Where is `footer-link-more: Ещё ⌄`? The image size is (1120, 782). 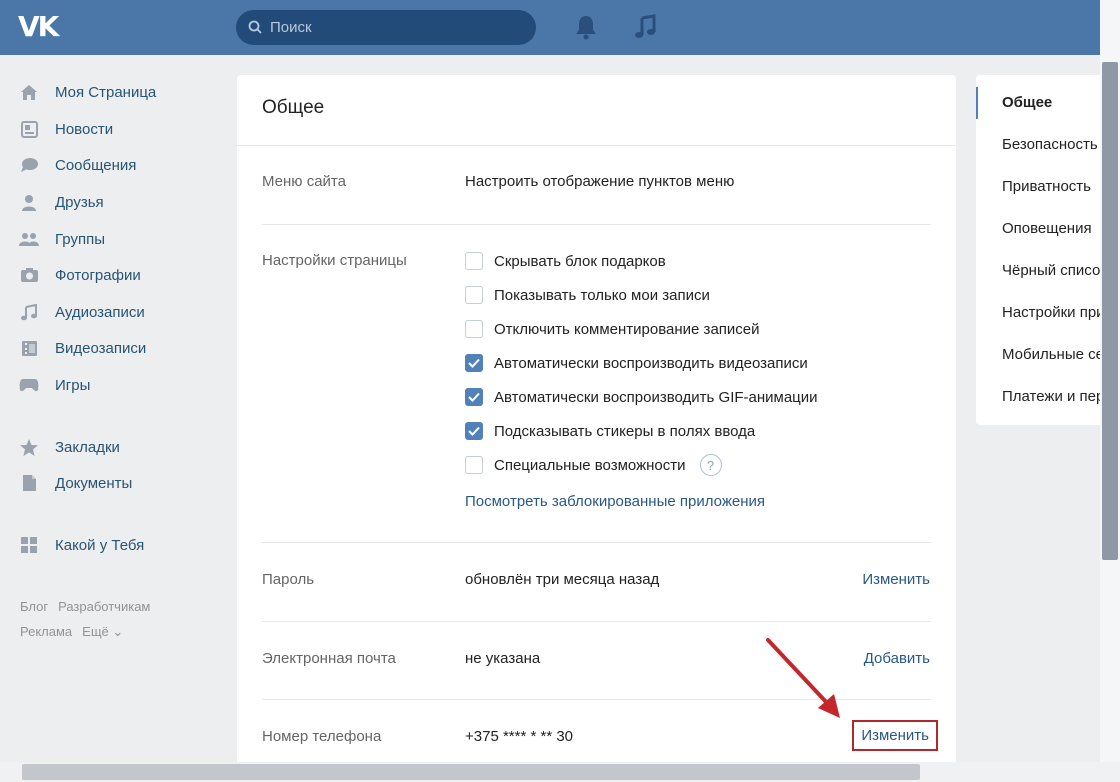 footer-link-more: Ещё ⌄ is located at coordinates (102, 631).